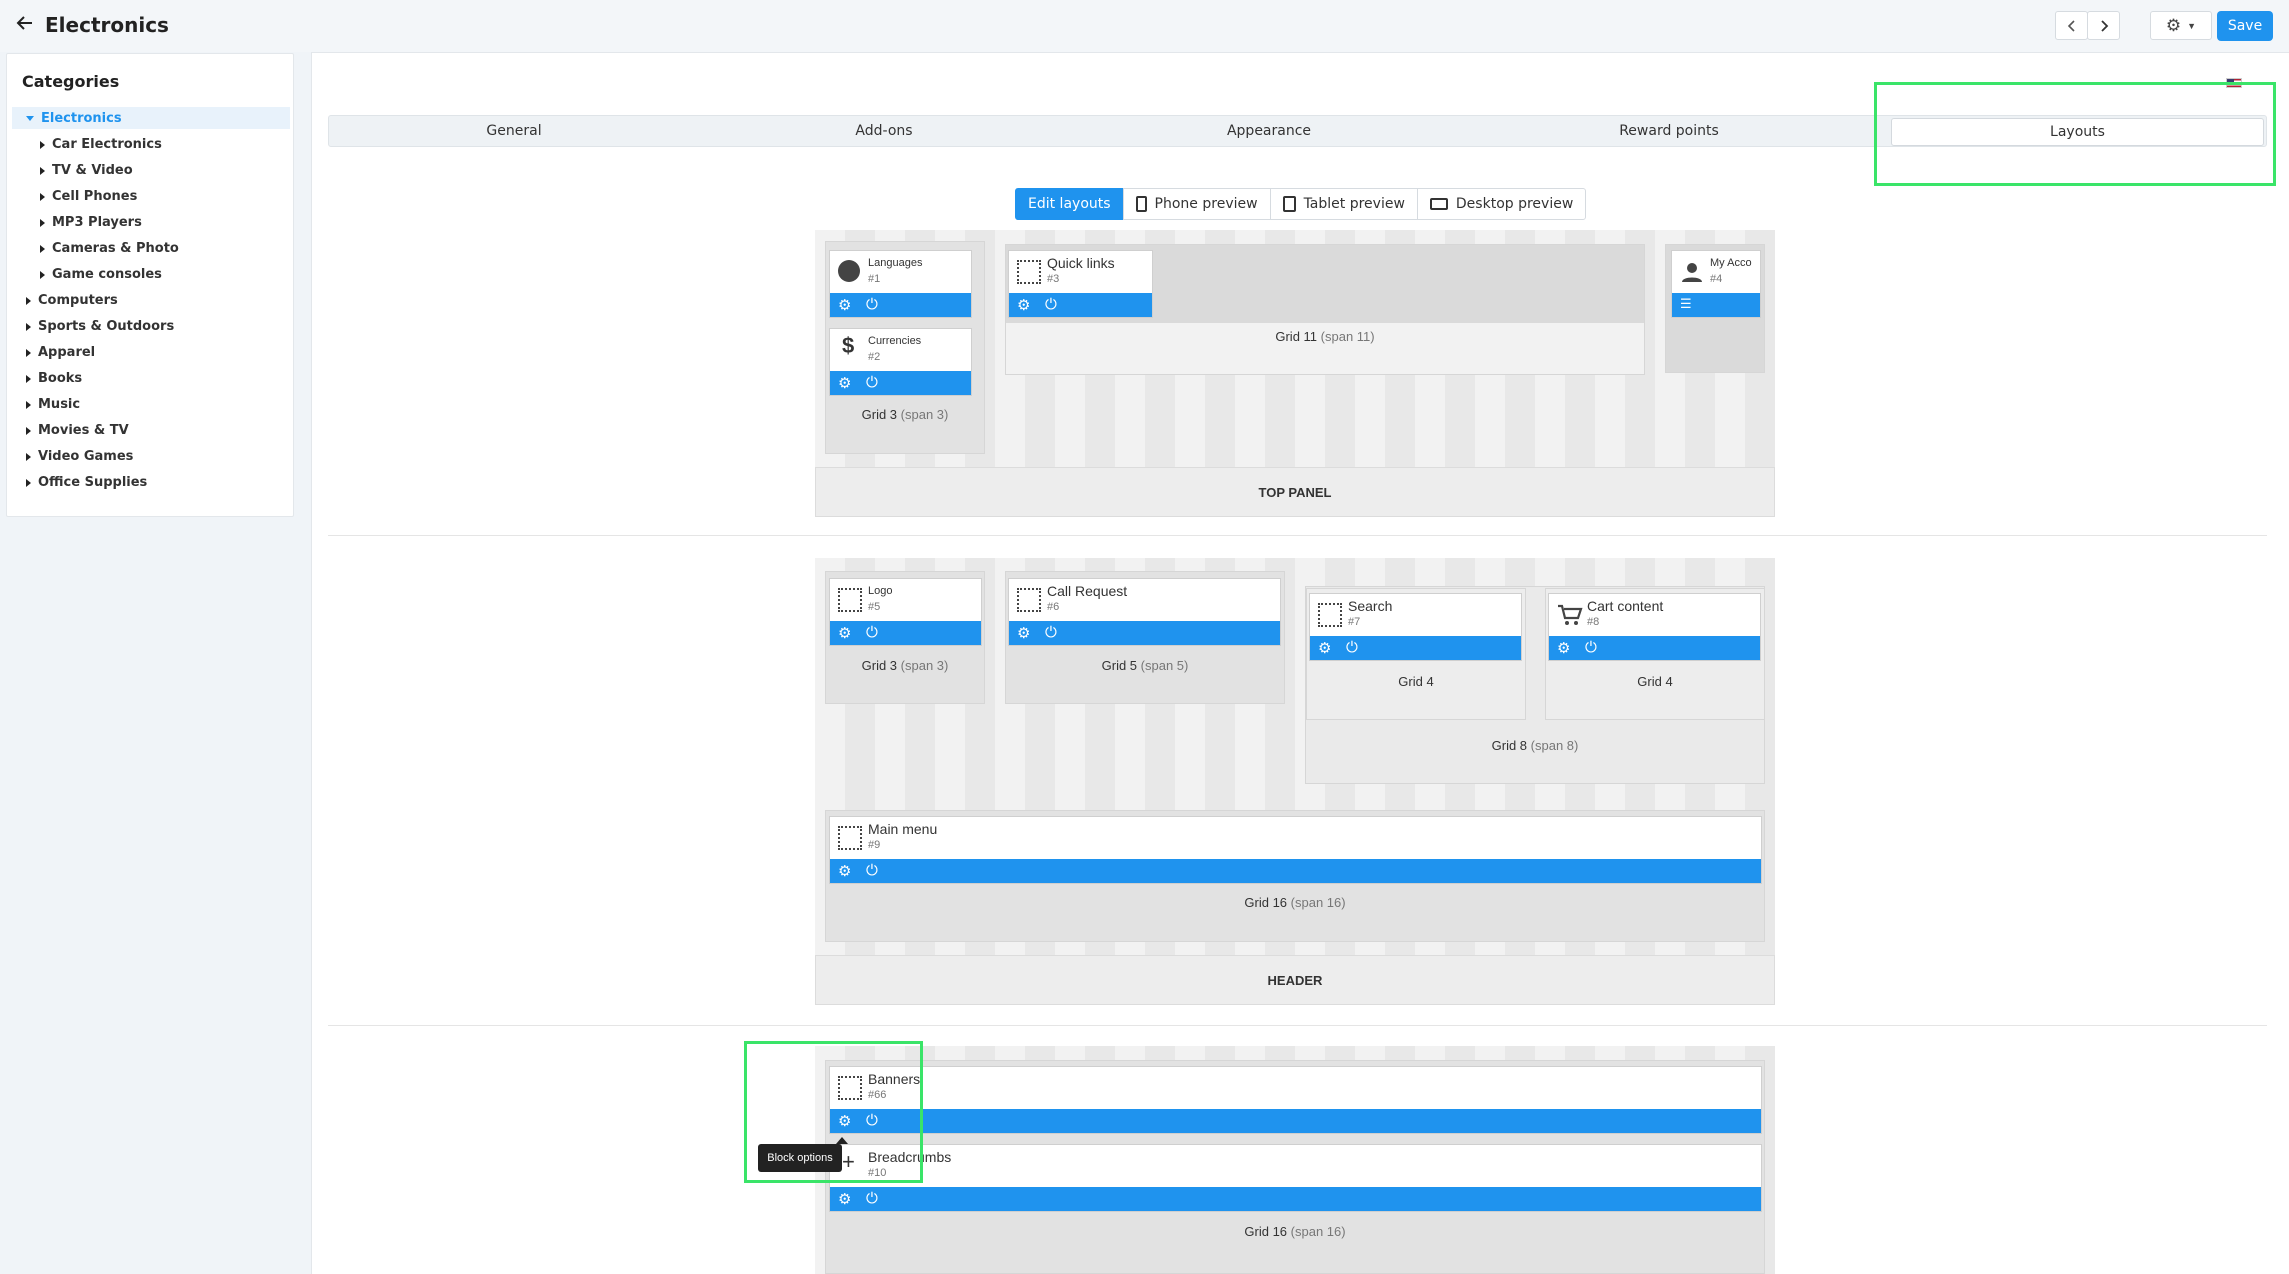 This screenshot has height=1274, width=2289. Describe the element at coordinates (900, 284) in the screenshot. I see `block-languages: Languages #1 ⚙ ⏻` at that location.